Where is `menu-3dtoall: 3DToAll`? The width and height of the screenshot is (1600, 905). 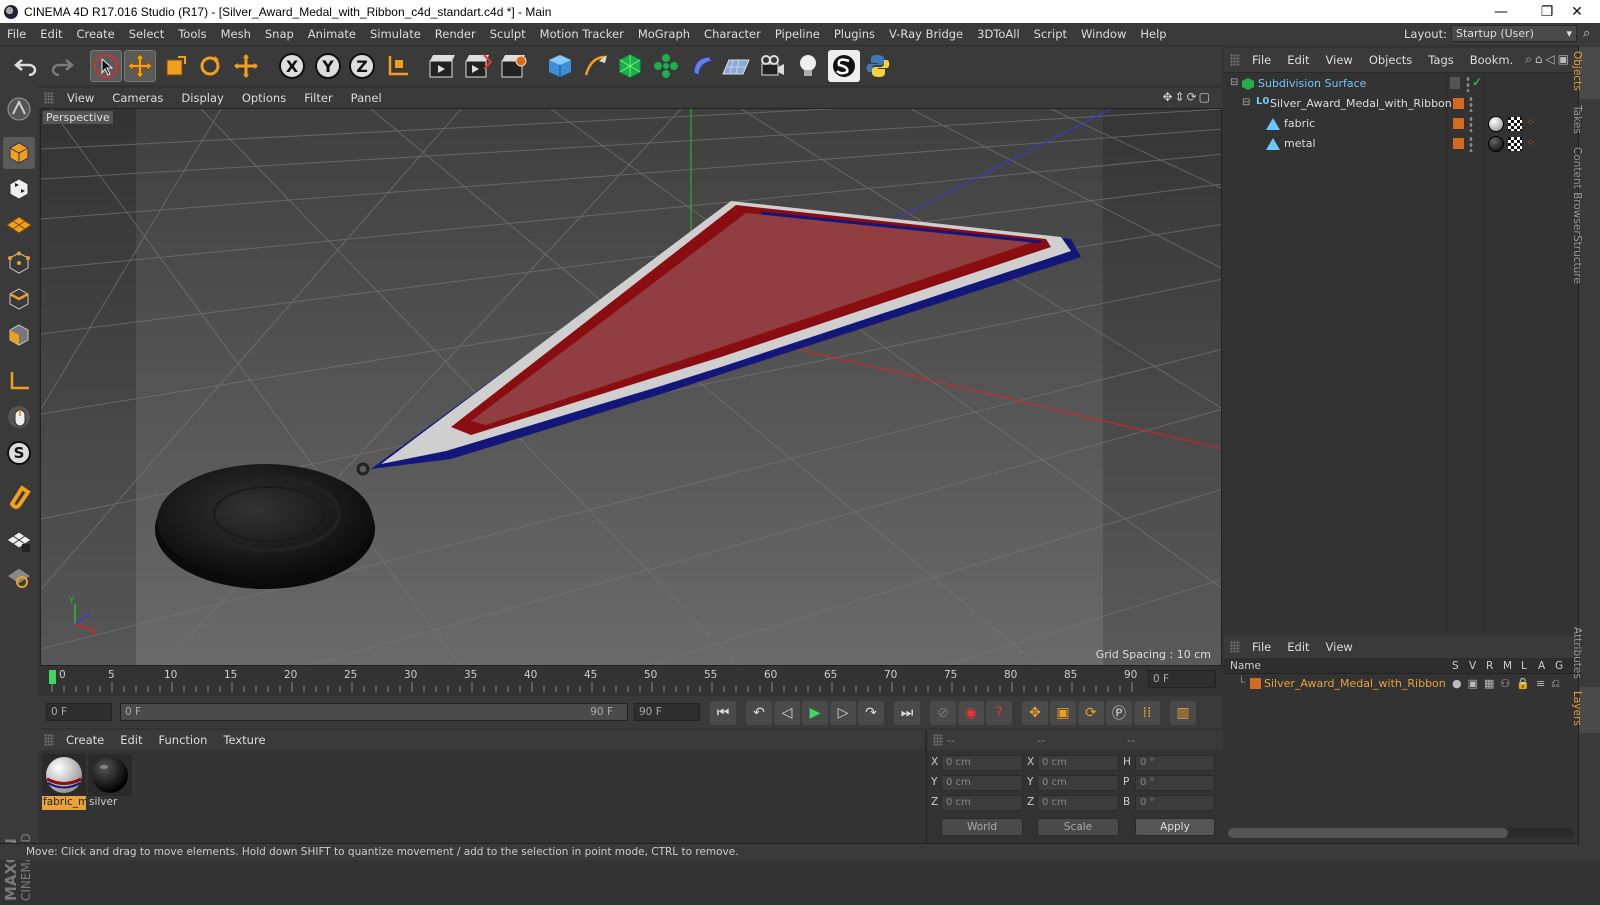
menu-3dtoall: 3DToAll is located at coordinates (998, 34).